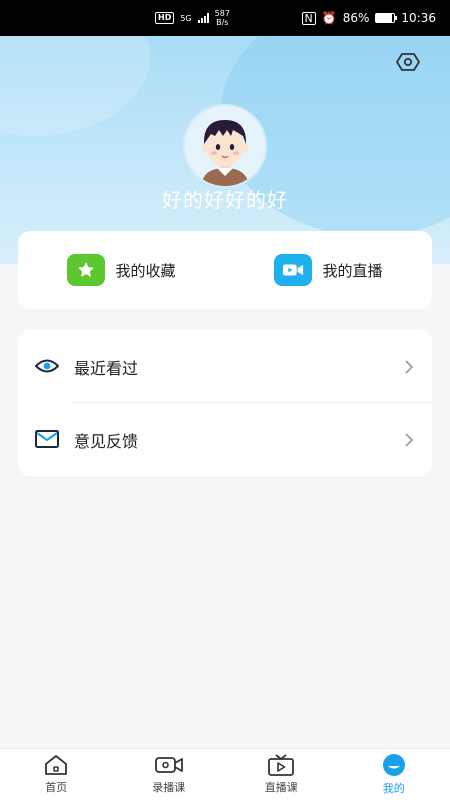  What do you see at coordinates (56, 787) in the screenshot?
I see `tab-label: 首页` at bounding box center [56, 787].